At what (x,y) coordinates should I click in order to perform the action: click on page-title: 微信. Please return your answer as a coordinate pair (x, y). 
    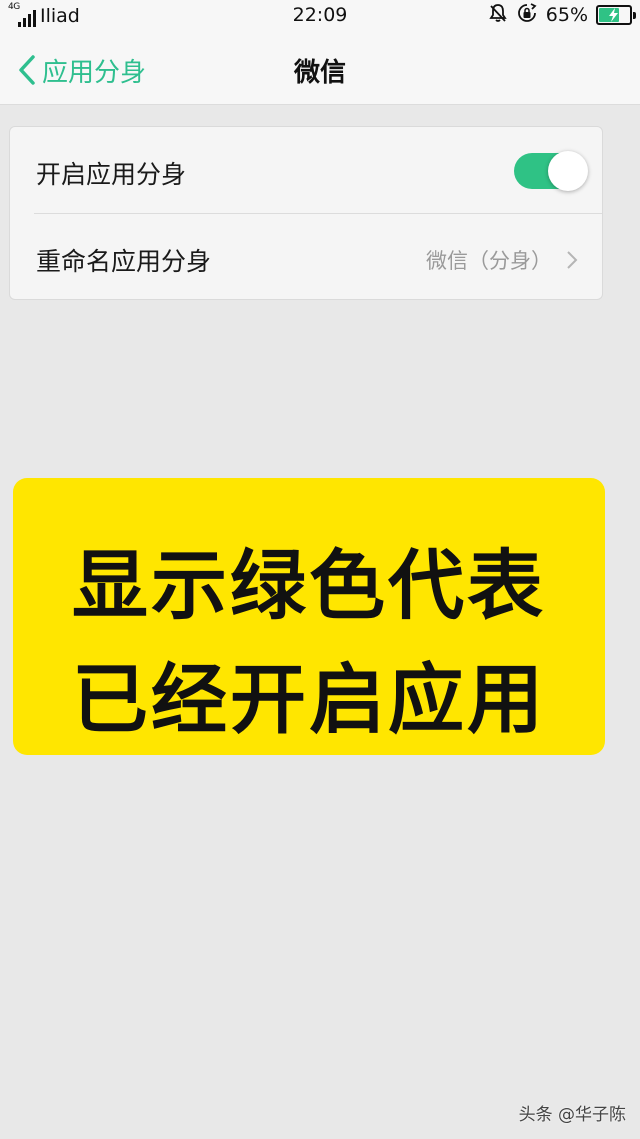
    Looking at the image, I should click on (319, 73).